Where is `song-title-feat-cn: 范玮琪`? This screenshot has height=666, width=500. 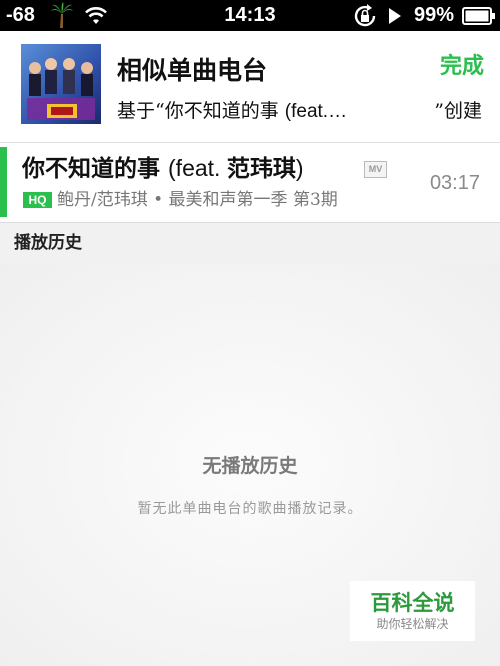 song-title-feat-cn: 范玮琪 is located at coordinates (261, 168).